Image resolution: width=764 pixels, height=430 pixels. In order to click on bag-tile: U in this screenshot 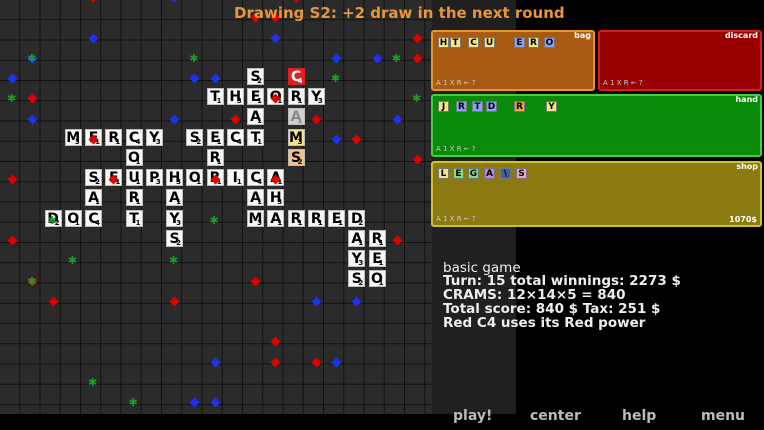, I will do `click(489, 42)`.